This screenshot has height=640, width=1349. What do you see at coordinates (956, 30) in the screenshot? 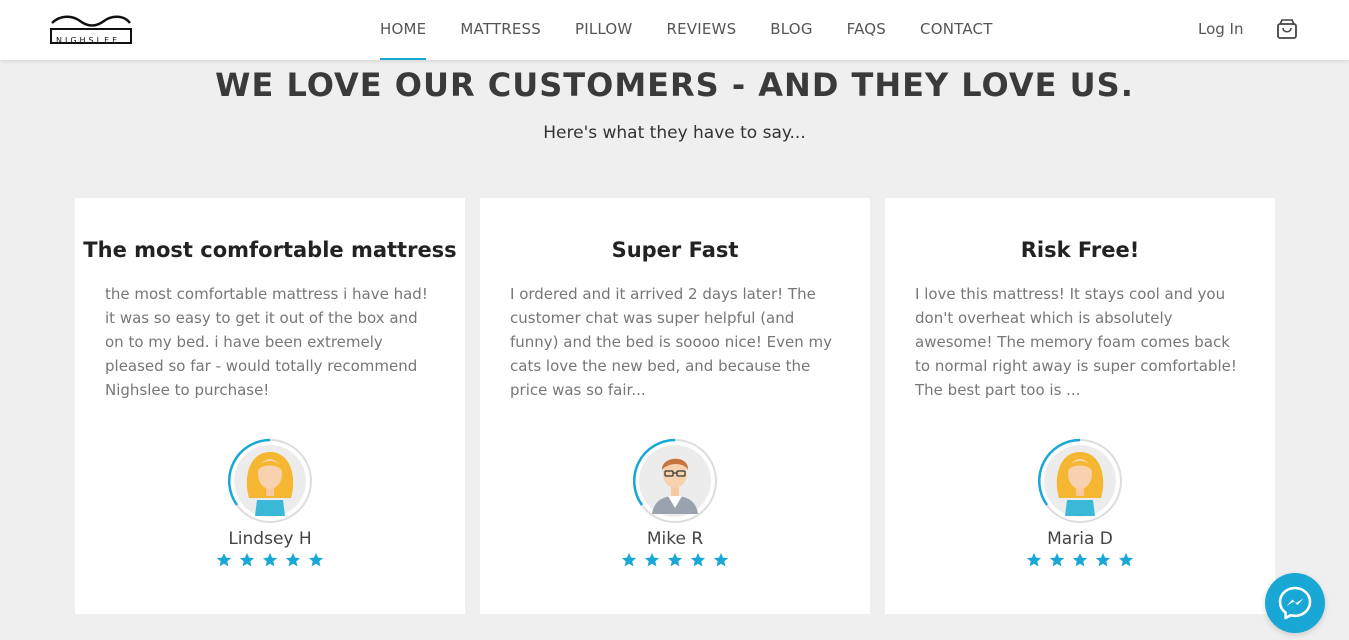
I see `nav-item-contact: CONTACT` at bounding box center [956, 30].